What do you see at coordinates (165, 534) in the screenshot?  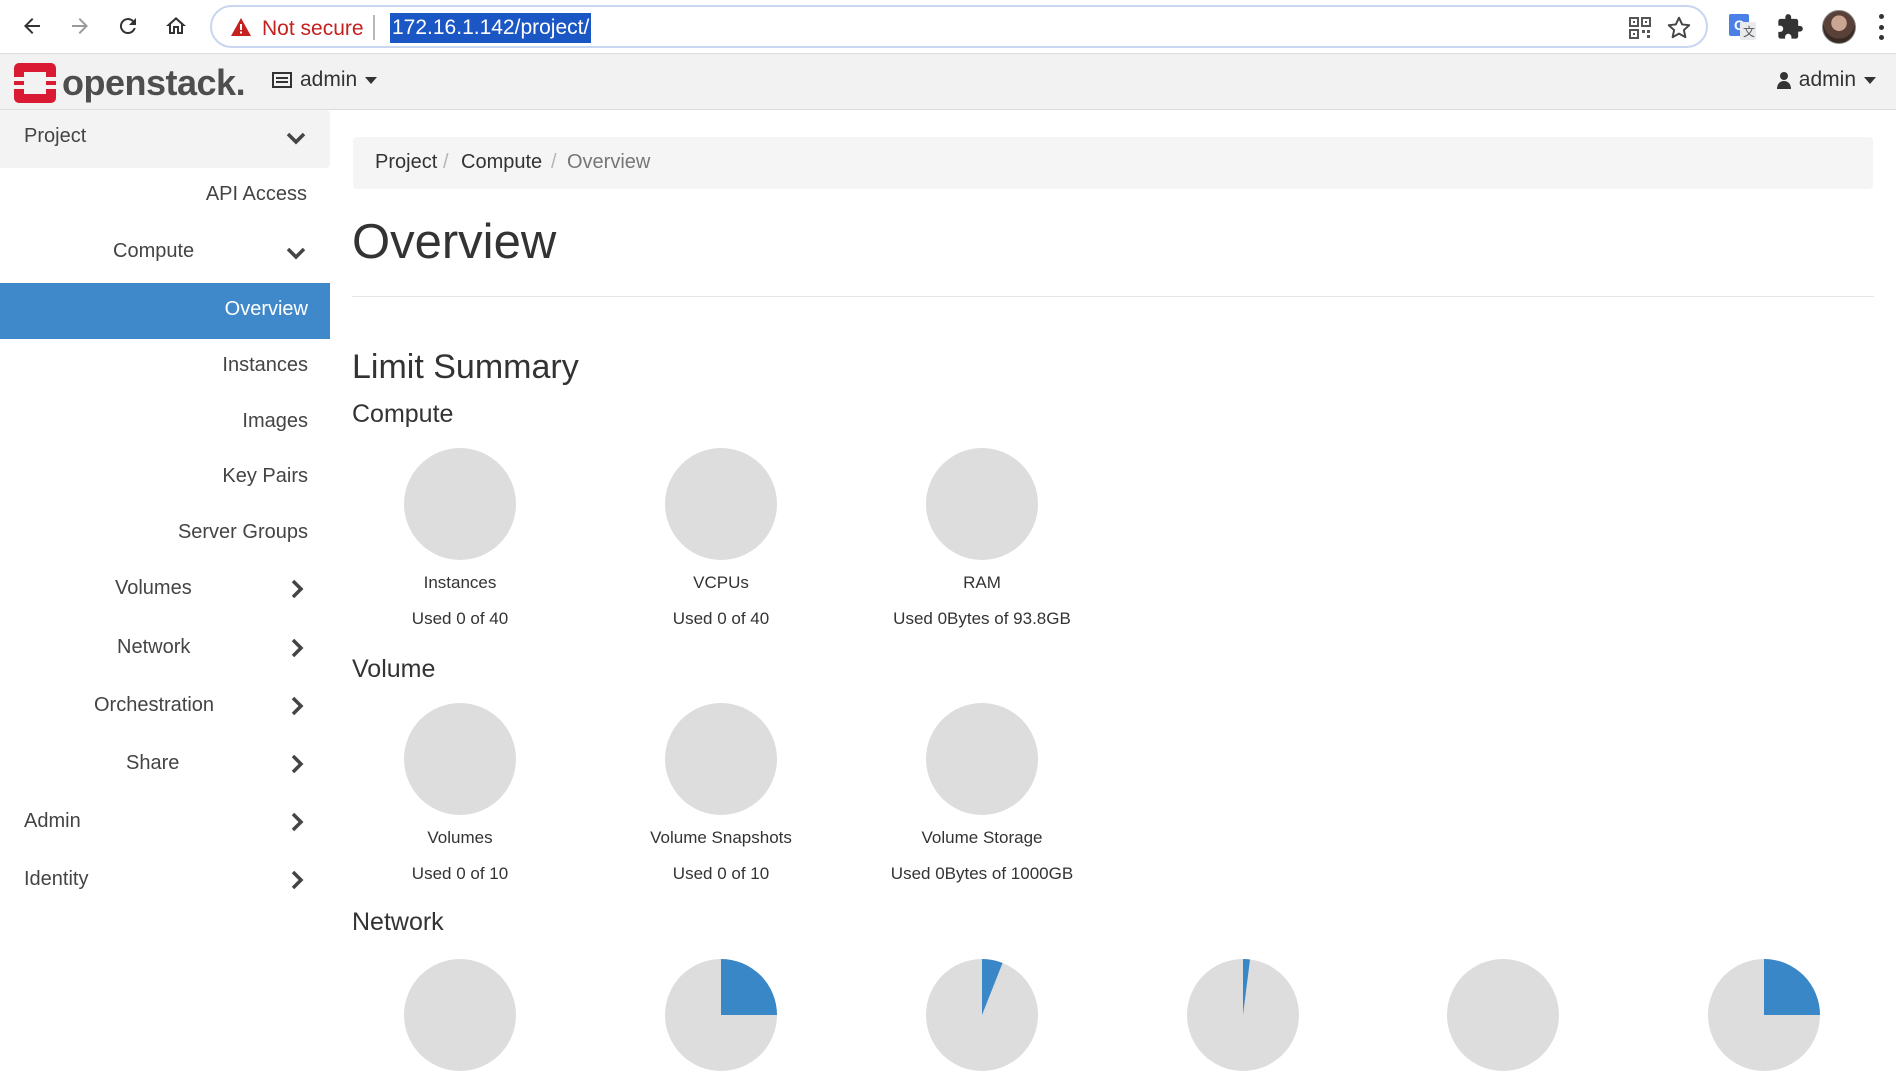 I see `sidebar-item-server-groups: Server Groups` at bounding box center [165, 534].